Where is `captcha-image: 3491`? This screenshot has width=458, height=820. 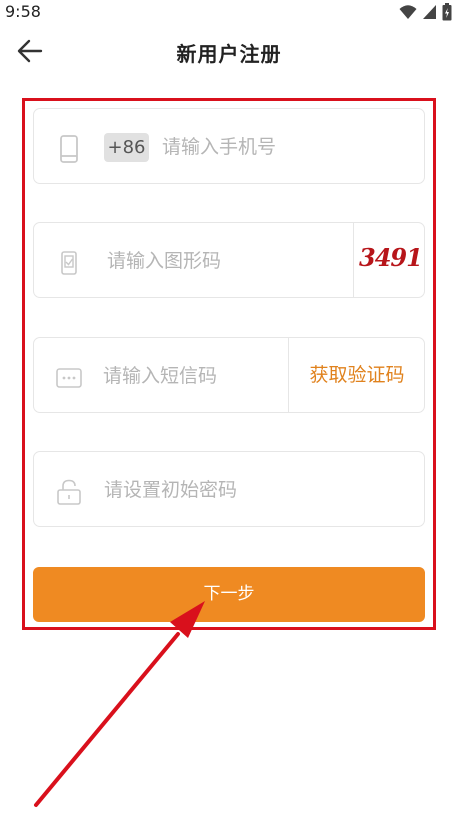
captcha-image: 3491 is located at coordinates (388, 260).